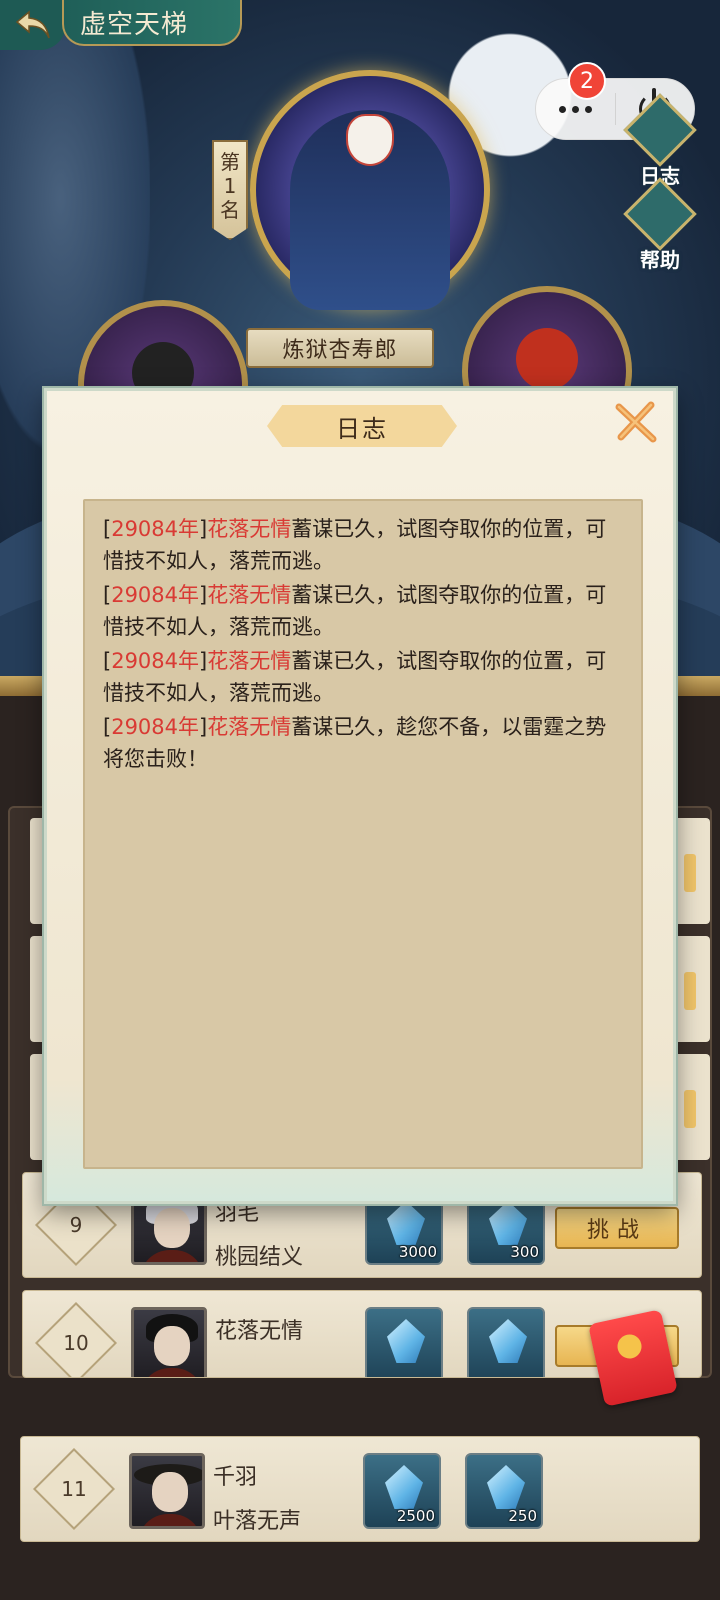  Describe the element at coordinates (636, 422) in the screenshot. I see `close-icon` at that location.